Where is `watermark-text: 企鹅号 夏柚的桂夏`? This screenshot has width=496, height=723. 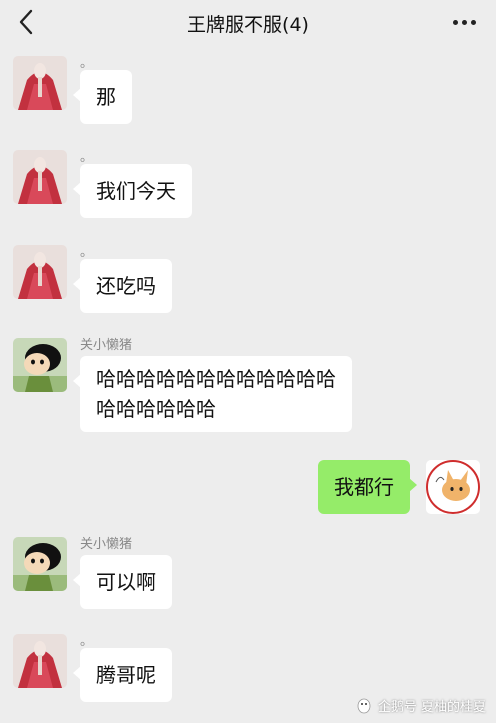 watermark-text: 企鹅号 夏柚的桂夏 is located at coordinates (431, 707).